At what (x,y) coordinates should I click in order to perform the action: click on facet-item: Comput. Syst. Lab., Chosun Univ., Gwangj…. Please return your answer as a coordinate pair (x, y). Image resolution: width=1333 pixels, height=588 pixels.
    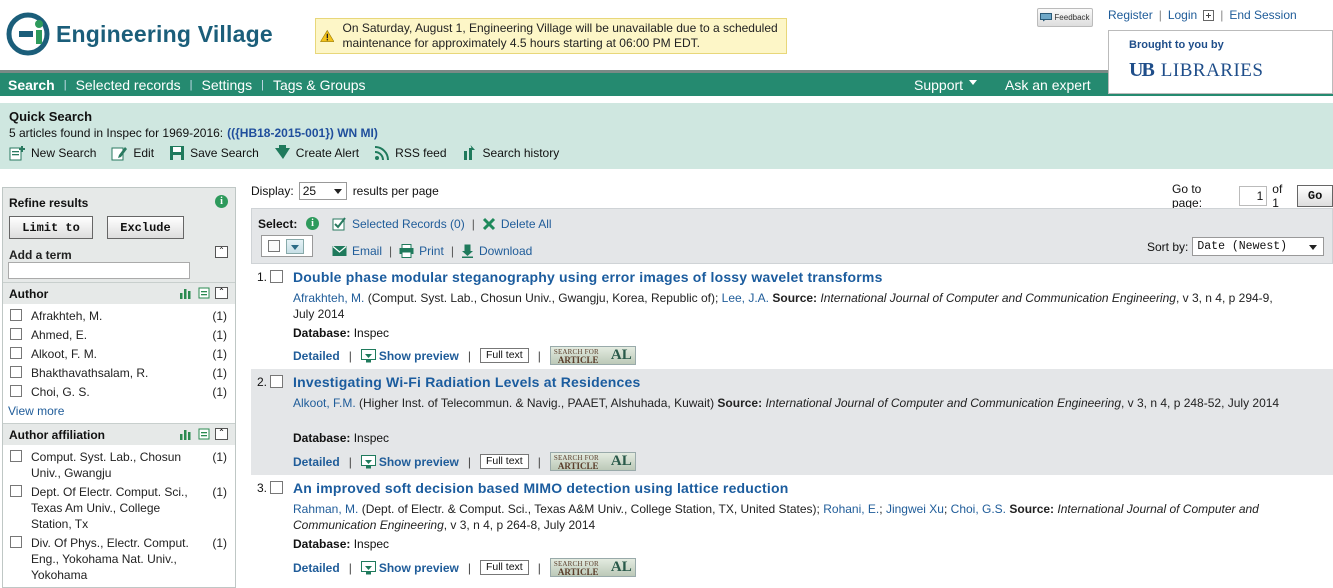
    Looking at the image, I should click on (119, 465).